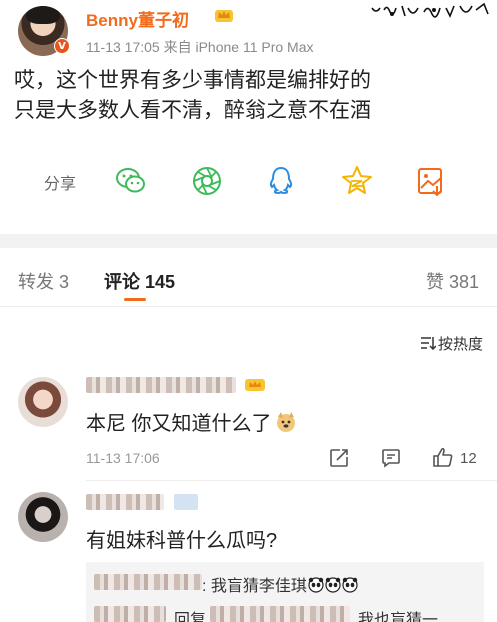 This screenshot has width=497, height=622. What do you see at coordinates (339, 458) in the screenshot?
I see `repost-icon` at bounding box center [339, 458].